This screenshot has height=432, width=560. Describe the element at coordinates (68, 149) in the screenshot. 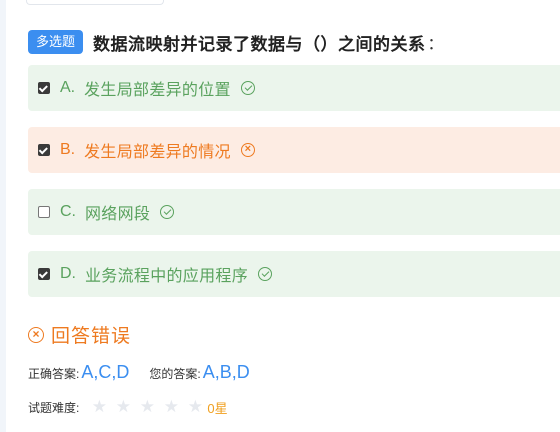

I see `option-b-letter: B.` at that location.